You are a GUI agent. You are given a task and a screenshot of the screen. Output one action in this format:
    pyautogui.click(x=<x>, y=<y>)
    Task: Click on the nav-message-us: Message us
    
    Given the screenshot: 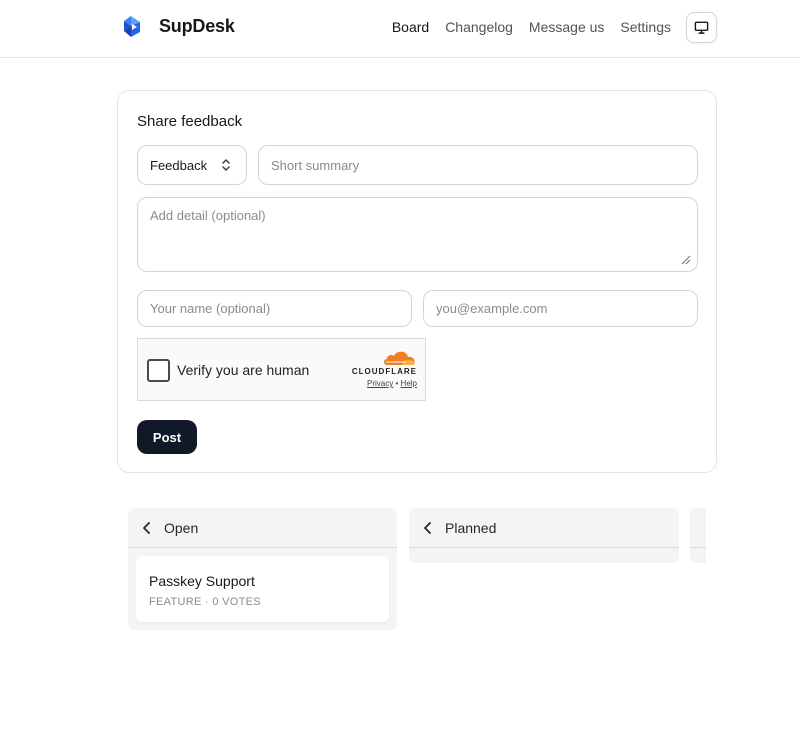 What is the action you would take?
    pyautogui.click(x=566, y=27)
    